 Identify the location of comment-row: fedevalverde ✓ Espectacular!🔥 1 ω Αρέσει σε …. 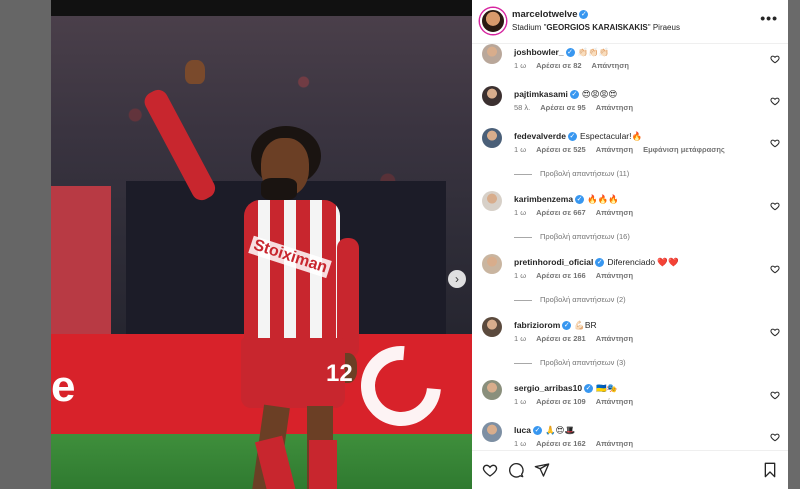
(630, 148).